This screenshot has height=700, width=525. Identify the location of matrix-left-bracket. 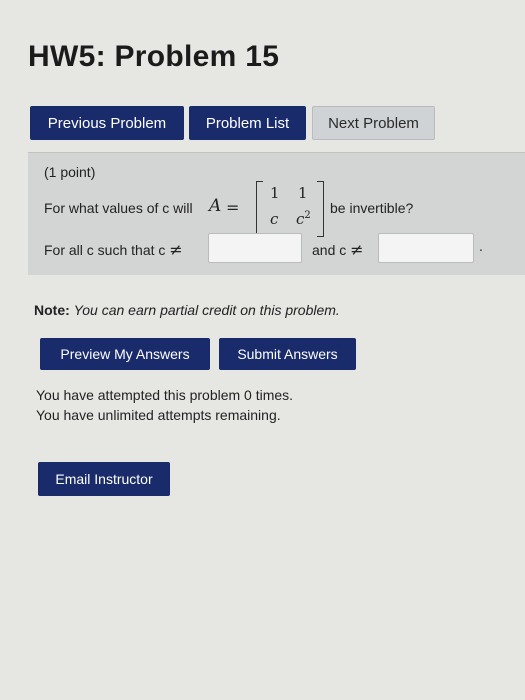
(259, 209).